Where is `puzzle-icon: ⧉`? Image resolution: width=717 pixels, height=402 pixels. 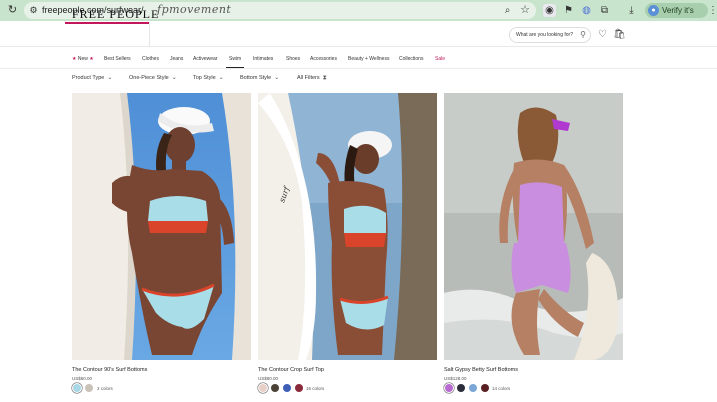
puzzle-icon: ⧉ is located at coordinates (604, 10).